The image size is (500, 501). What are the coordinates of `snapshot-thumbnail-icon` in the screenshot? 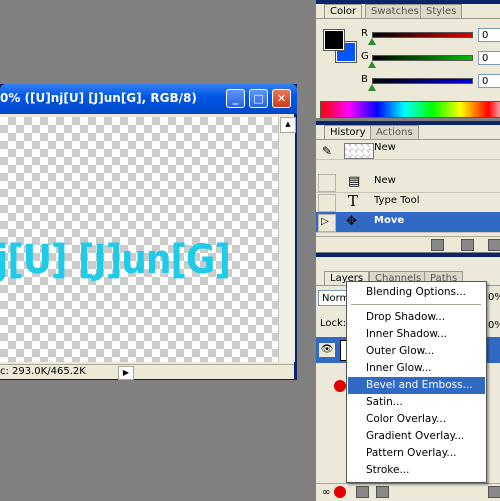 It's located at (359, 151).